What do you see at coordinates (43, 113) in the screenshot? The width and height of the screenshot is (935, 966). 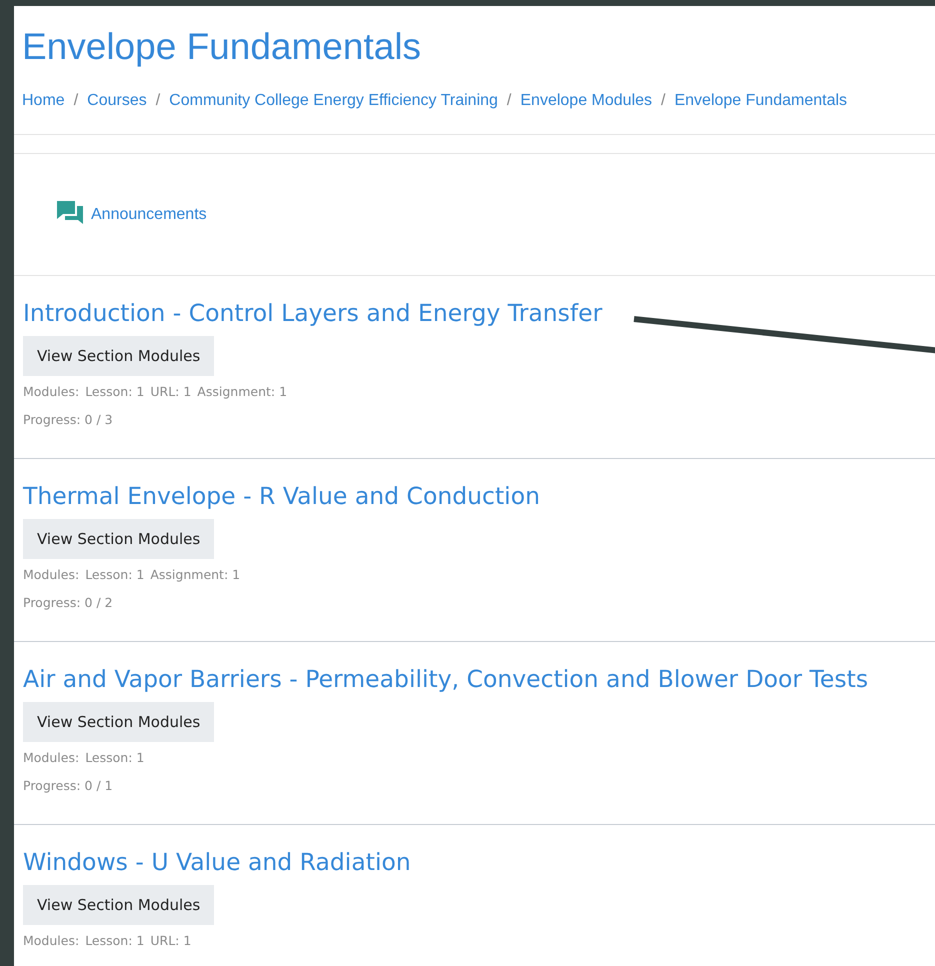 I see `breadcrumb-link: Home` at bounding box center [43, 113].